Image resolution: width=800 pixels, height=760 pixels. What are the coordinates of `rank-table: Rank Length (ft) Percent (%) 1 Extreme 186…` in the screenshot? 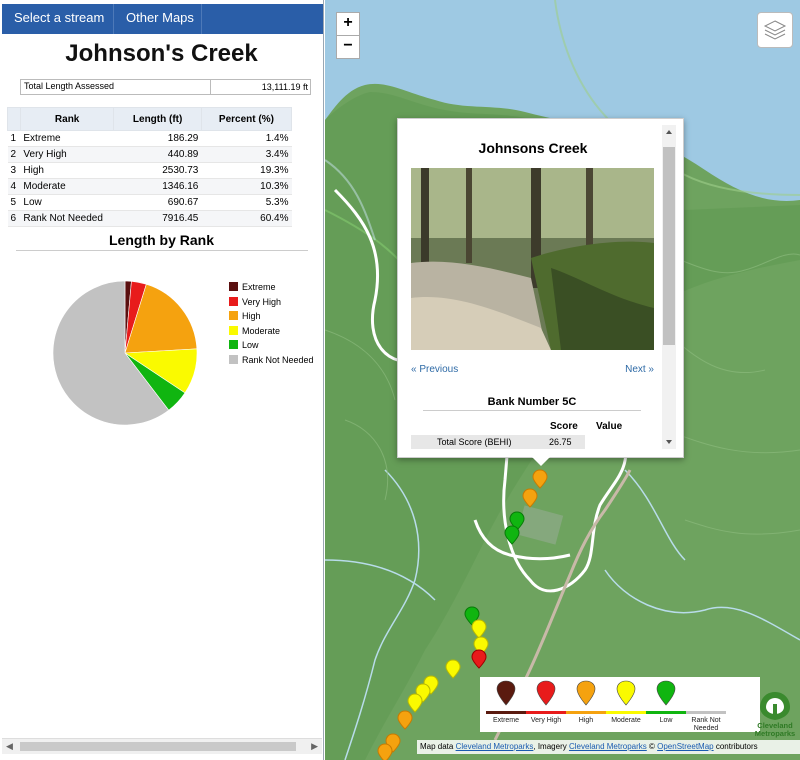 It's located at (150, 167).